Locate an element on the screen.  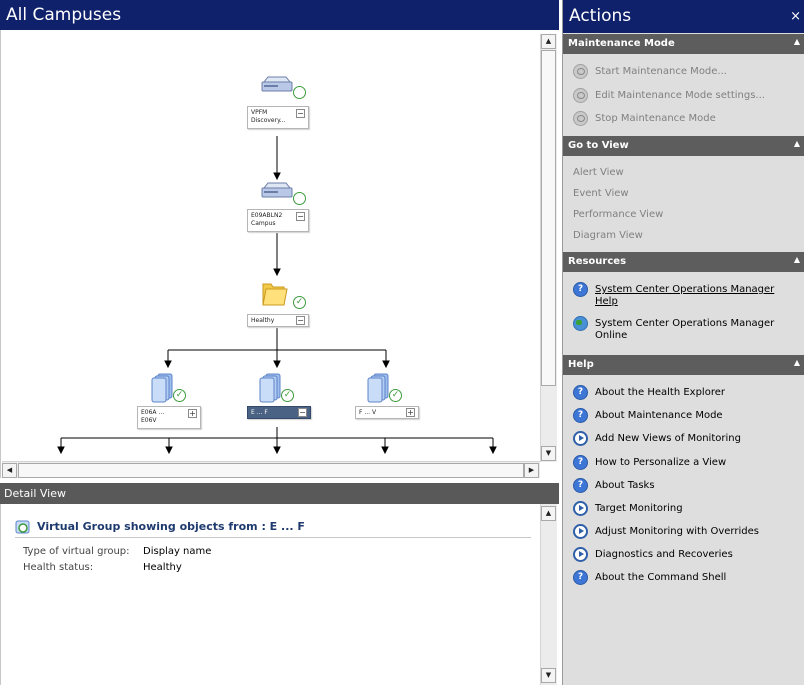
scom-online-link: System Center Operations Manager Online is located at coordinates (686, 330).